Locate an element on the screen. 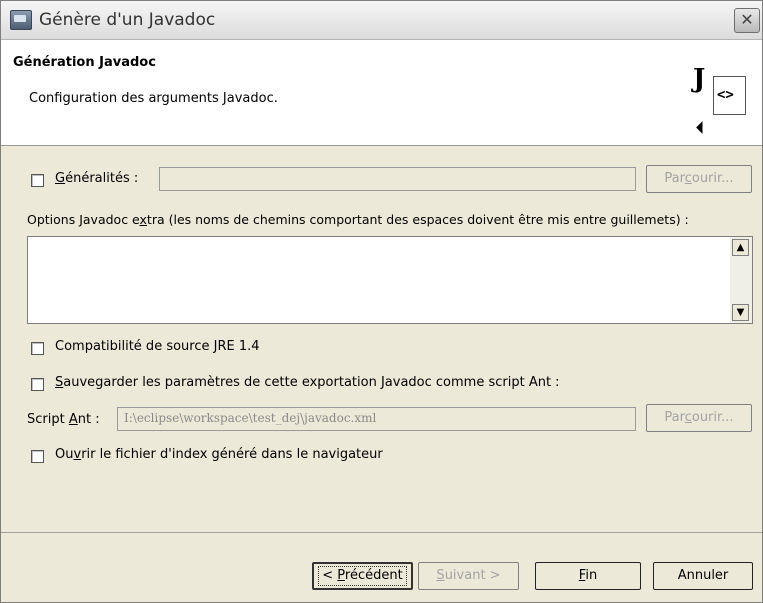 The image size is (763, 603). window-title: Génère d'un Javadoc is located at coordinates (127, 20).